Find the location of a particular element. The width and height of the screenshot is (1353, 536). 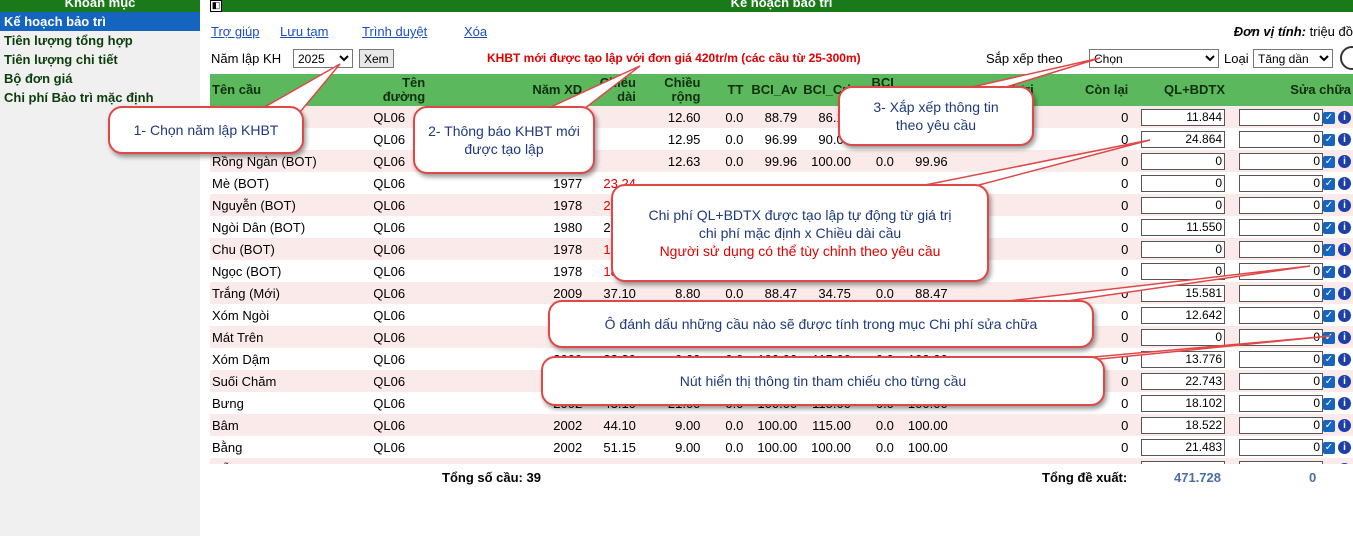

help-link: Trợ giúp is located at coordinates (235, 31).